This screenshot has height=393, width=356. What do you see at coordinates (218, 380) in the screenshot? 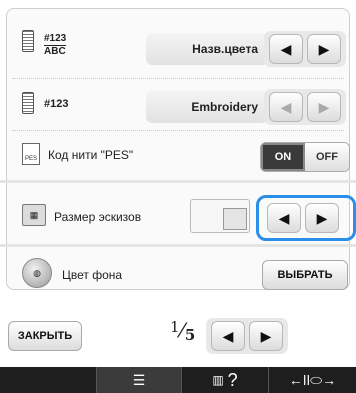
I see `help-thread-icon: ▥` at bounding box center [218, 380].